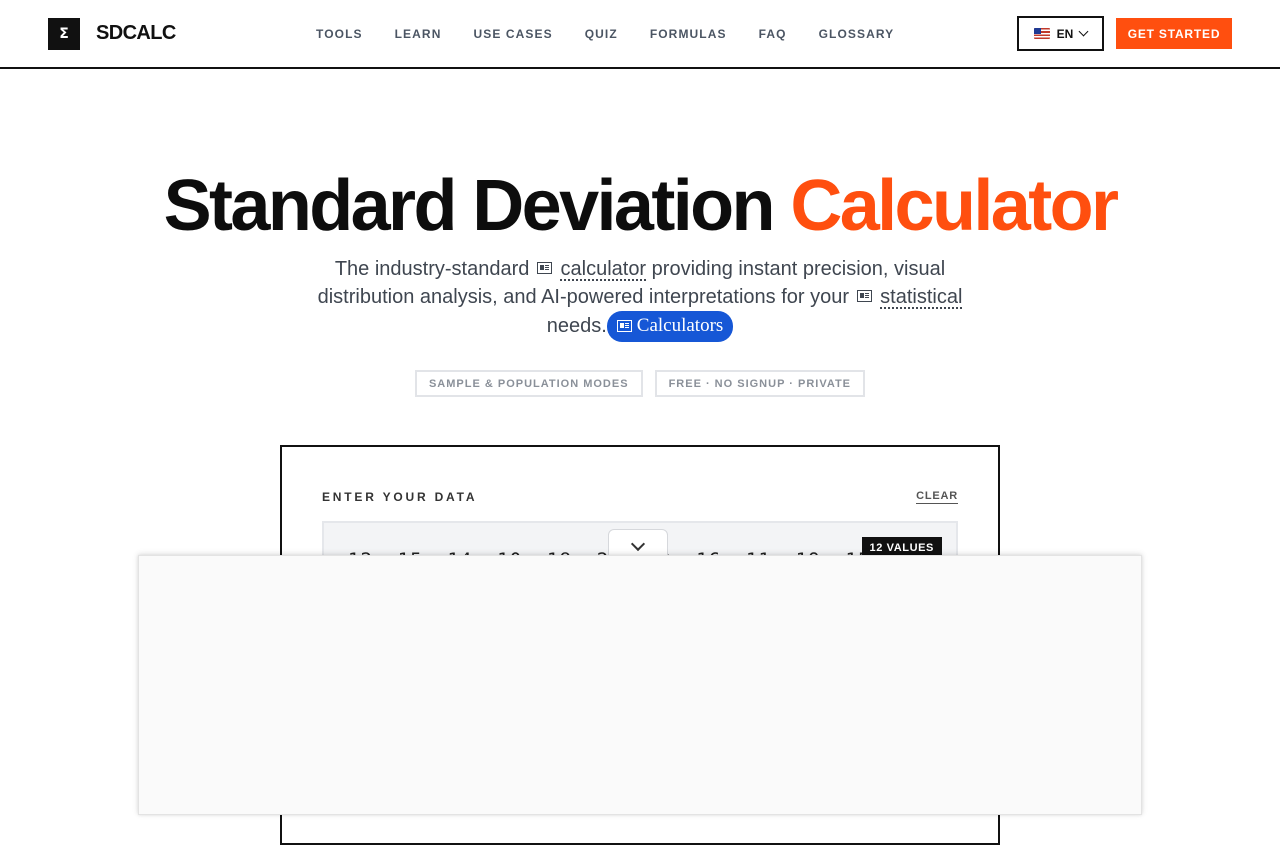 The width and height of the screenshot is (1280, 845). Describe the element at coordinates (1174, 33) in the screenshot. I see `get-started-button: GET STARTED` at that location.